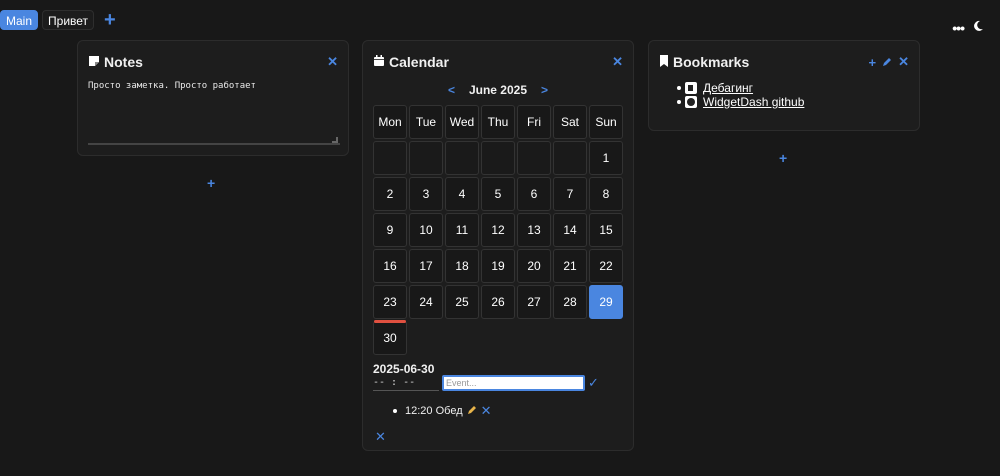 The height and width of the screenshot is (476, 1000). Describe the element at coordinates (606, 266) in the screenshot. I see `day-cell: 22` at that location.